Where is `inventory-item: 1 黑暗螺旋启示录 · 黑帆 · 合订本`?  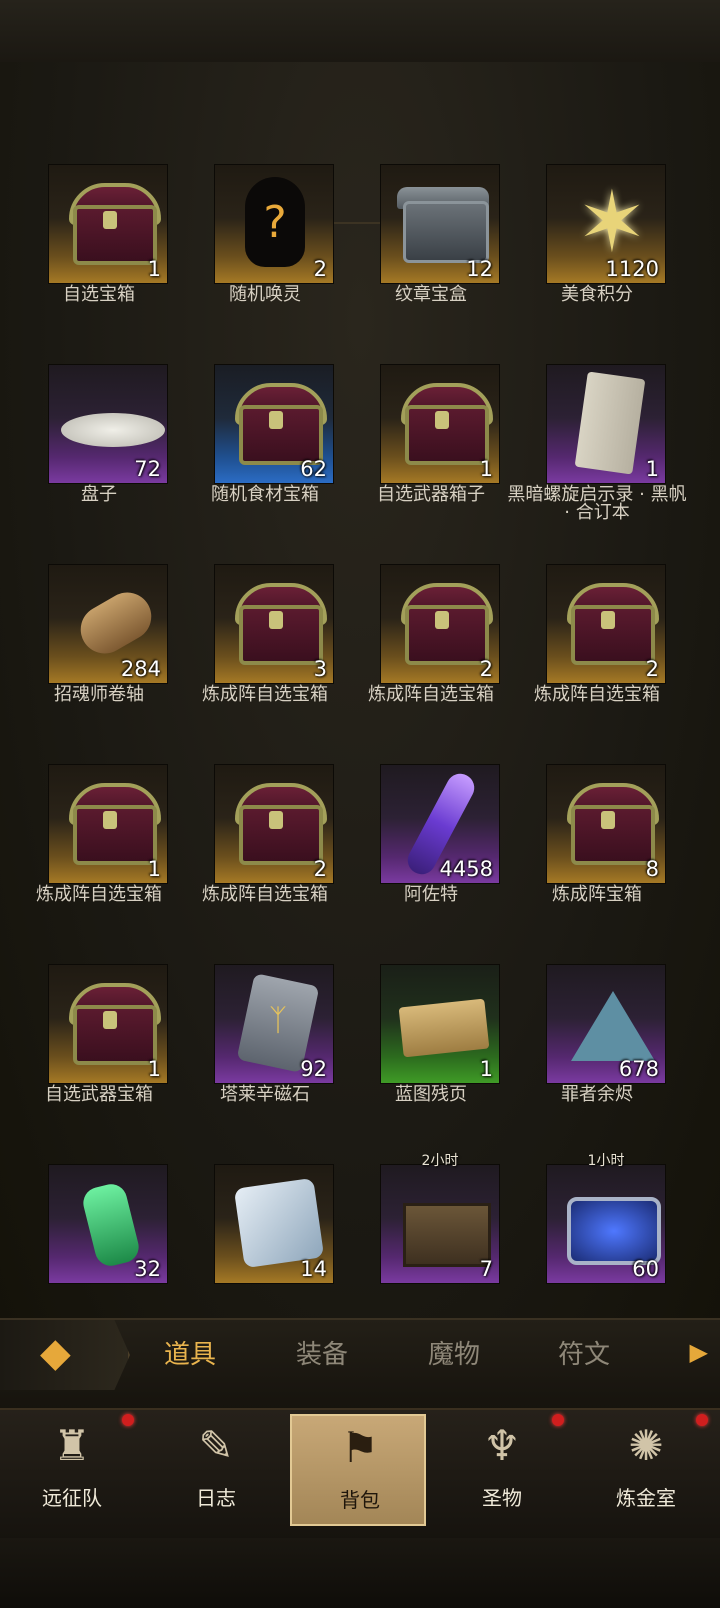
inventory-item: 1 黑暗螺旋启示录 · 黑帆 · 合订本 is located at coordinates (597, 464).